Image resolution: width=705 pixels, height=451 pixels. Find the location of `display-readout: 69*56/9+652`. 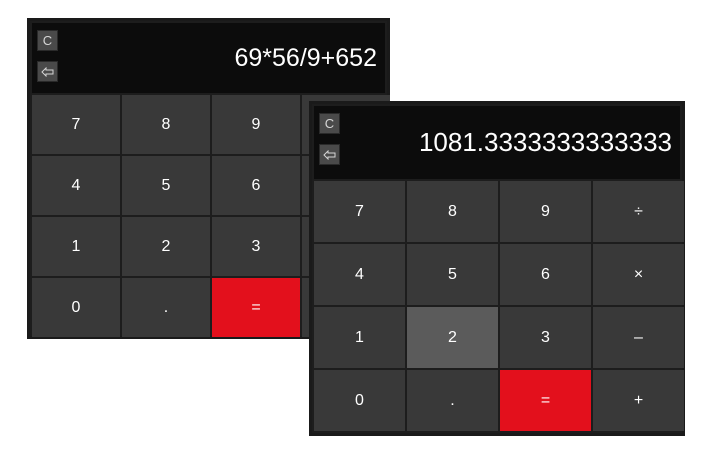

display-readout: 69*56/9+652 is located at coordinates (305, 57).